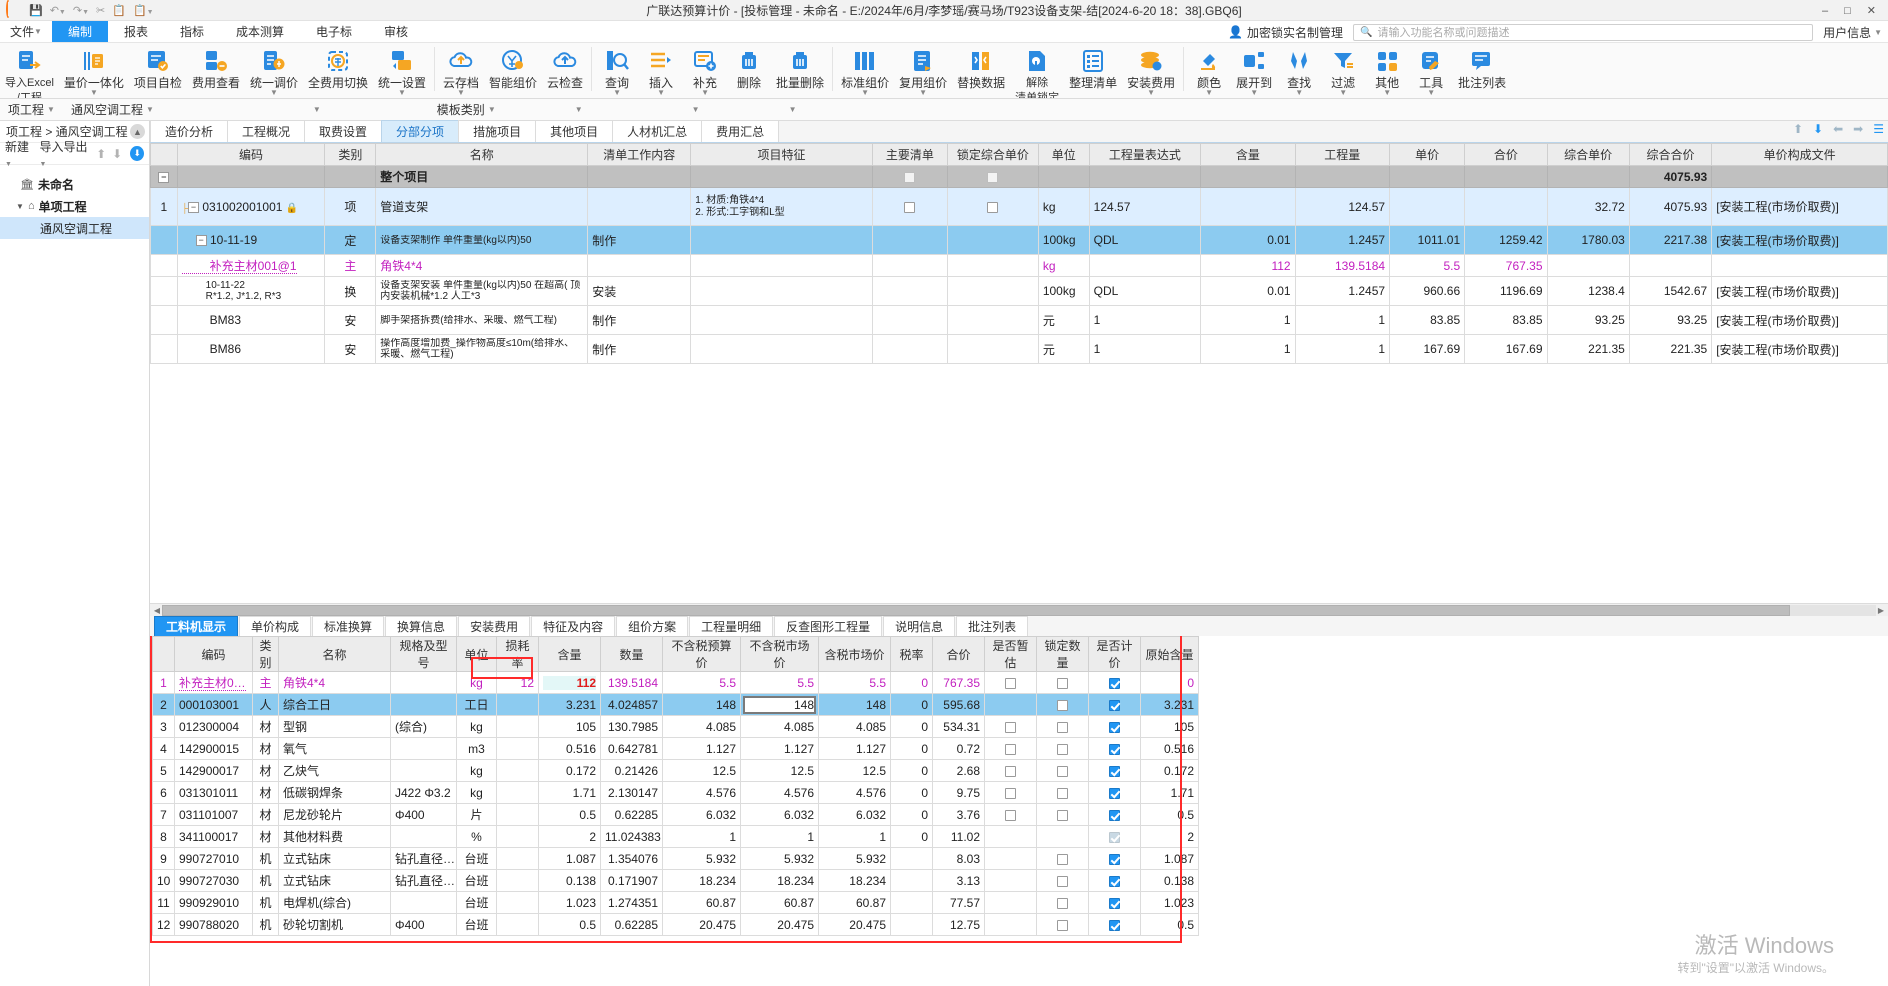 This screenshot has height=986, width=1888. Describe the element at coordinates (396, 31) in the screenshot. I see `menu-item-shenhe: 审核` at that location.